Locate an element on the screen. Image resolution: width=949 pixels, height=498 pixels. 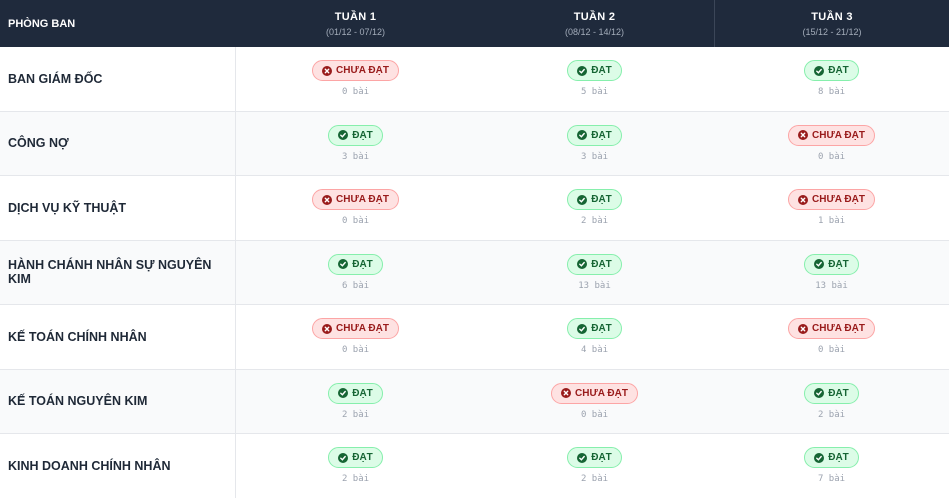
department-name: KINH DOANH CHÍNH NHÂN is located at coordinates (118, 466).